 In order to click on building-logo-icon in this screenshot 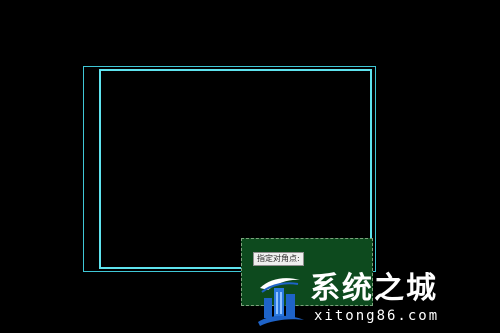, I will do `click(281, 302)`.